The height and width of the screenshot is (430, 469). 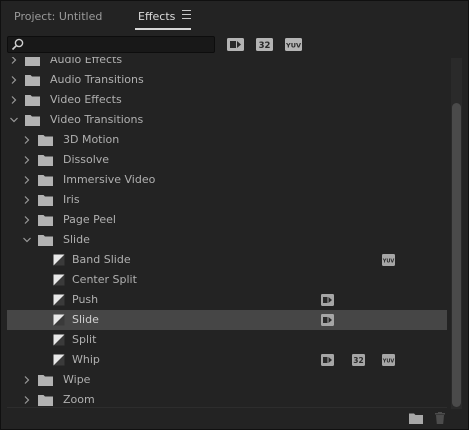 What do you see at coordinates (17, 44) in the screenshot?
I see `search-icon` at bounding box center [17, 44].